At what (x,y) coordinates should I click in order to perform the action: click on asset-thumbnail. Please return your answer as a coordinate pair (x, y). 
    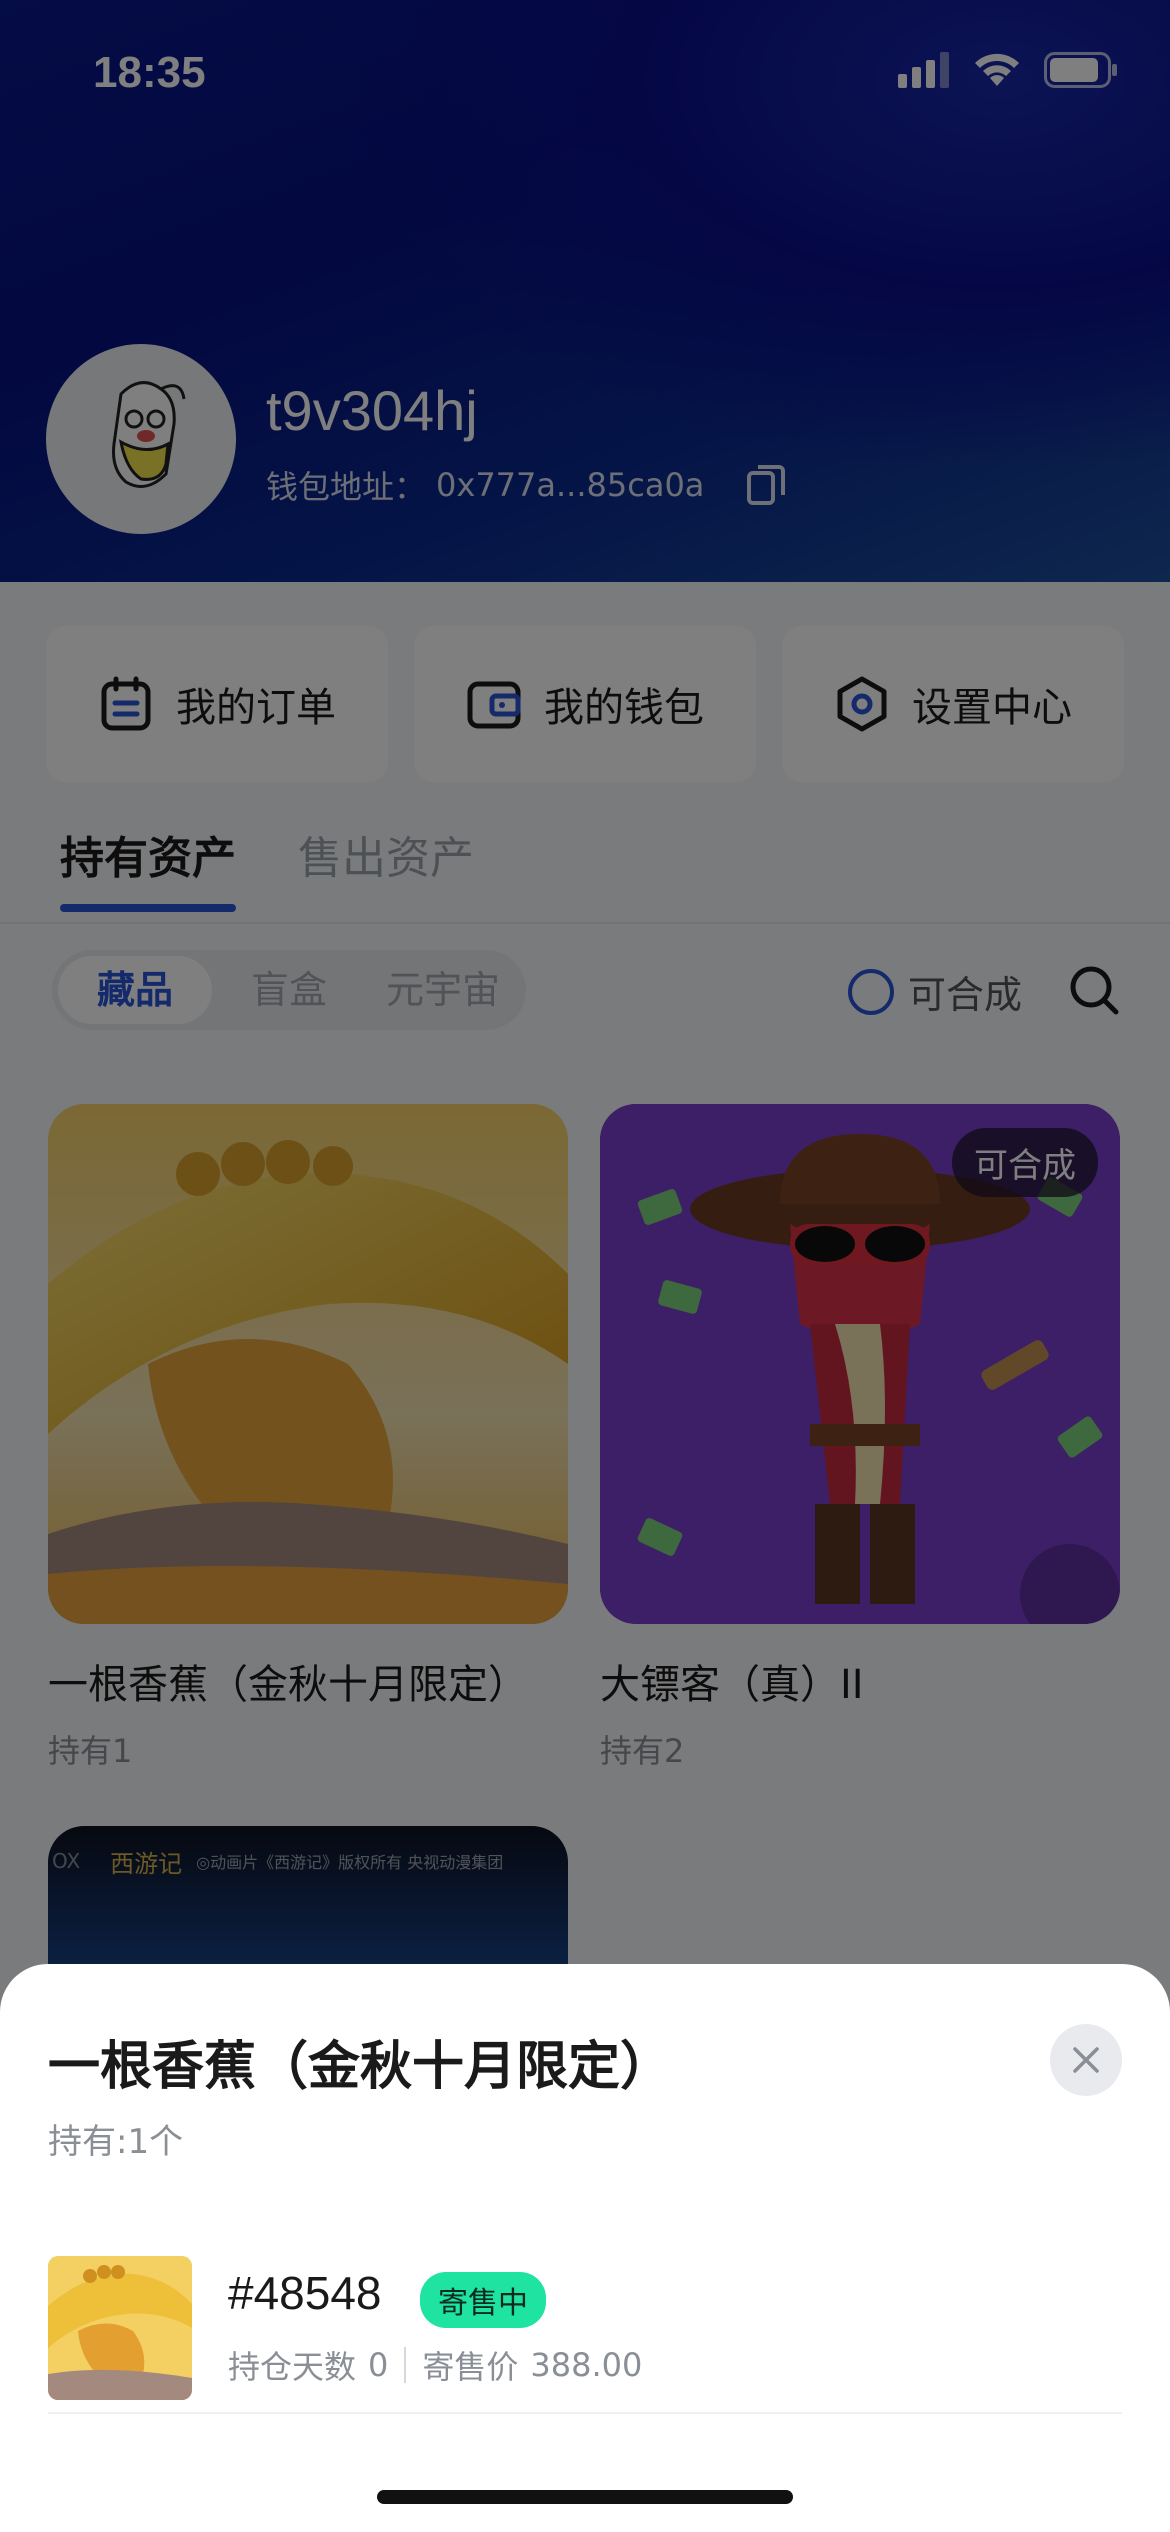
    Looking at the image, I should click on (120, 2328).